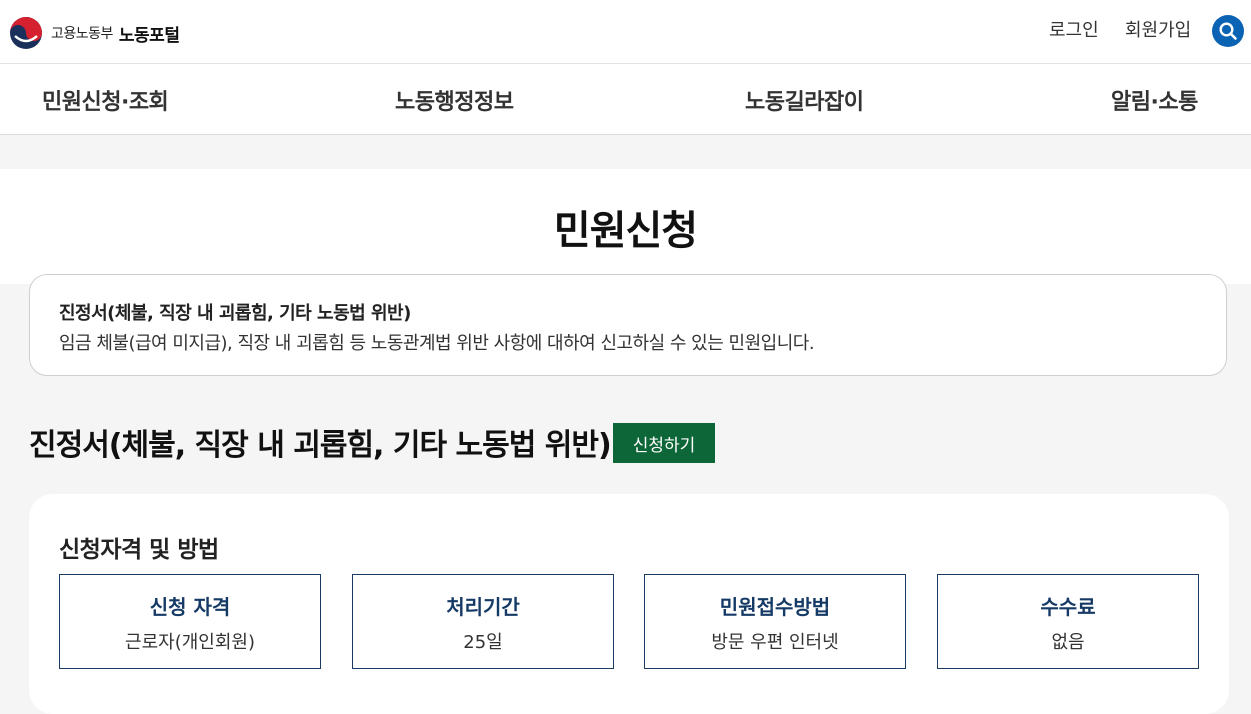  Describe the element at coordinates (483, 607) in the screenshot. I see `info-label: 처리기간` at that location.